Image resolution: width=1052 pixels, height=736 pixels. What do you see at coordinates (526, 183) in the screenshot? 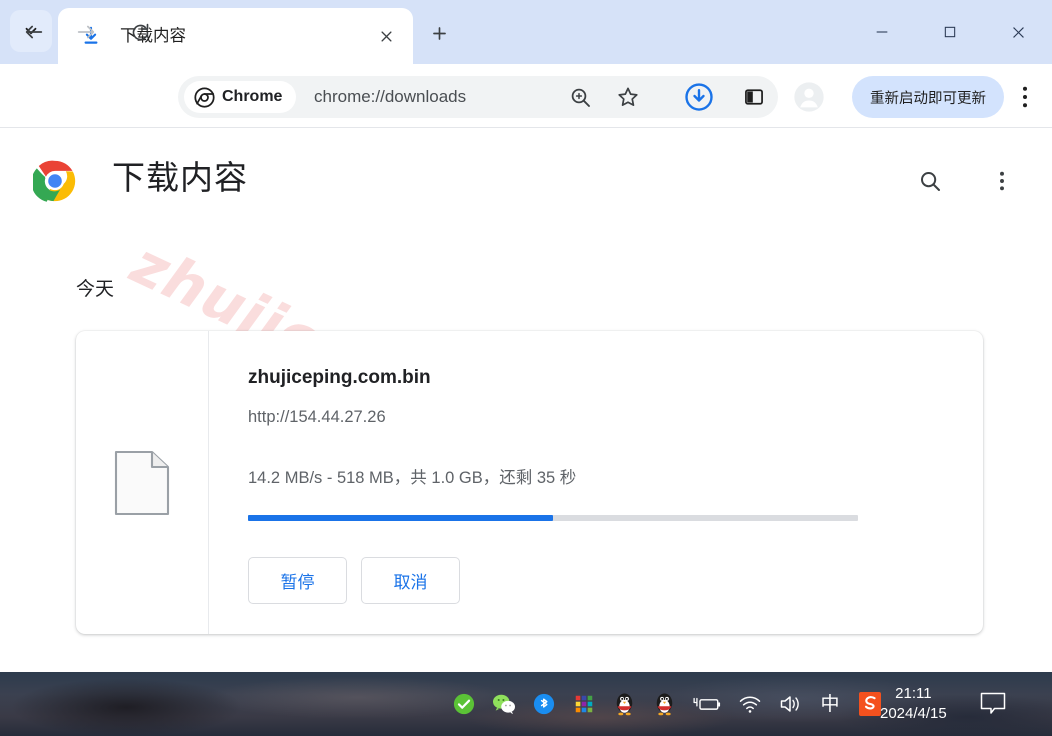
I see `downloads-page-header: 下载内容` at bounding box center [526, 183].